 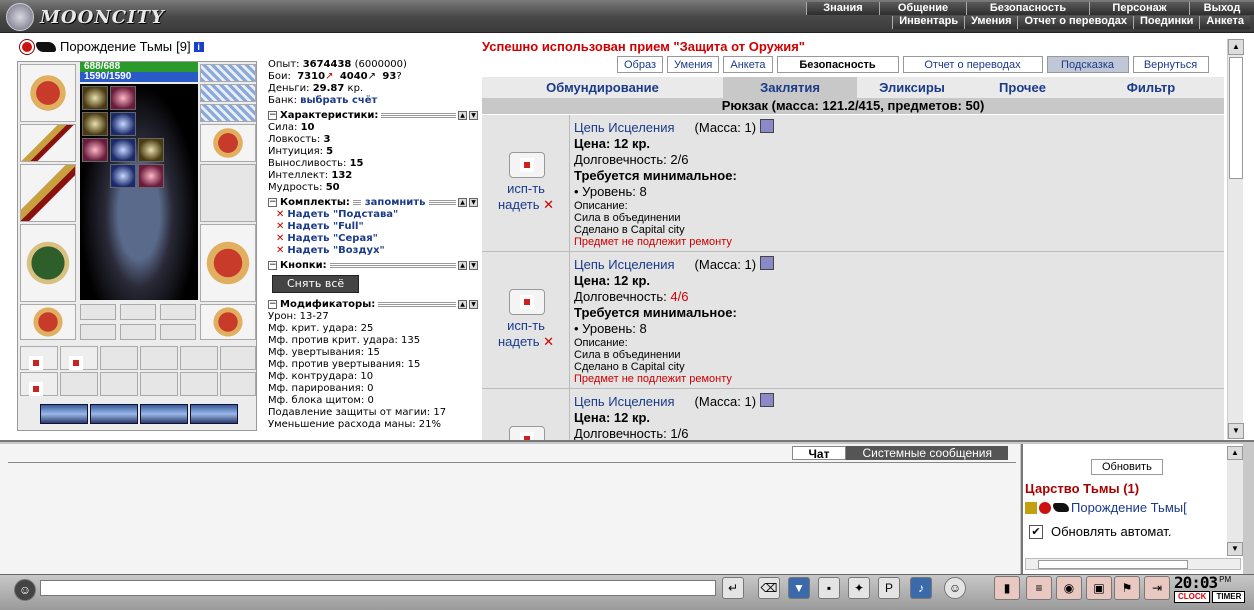 I want to click on exit-icon: ⇥, so click(x=1157, y=588).